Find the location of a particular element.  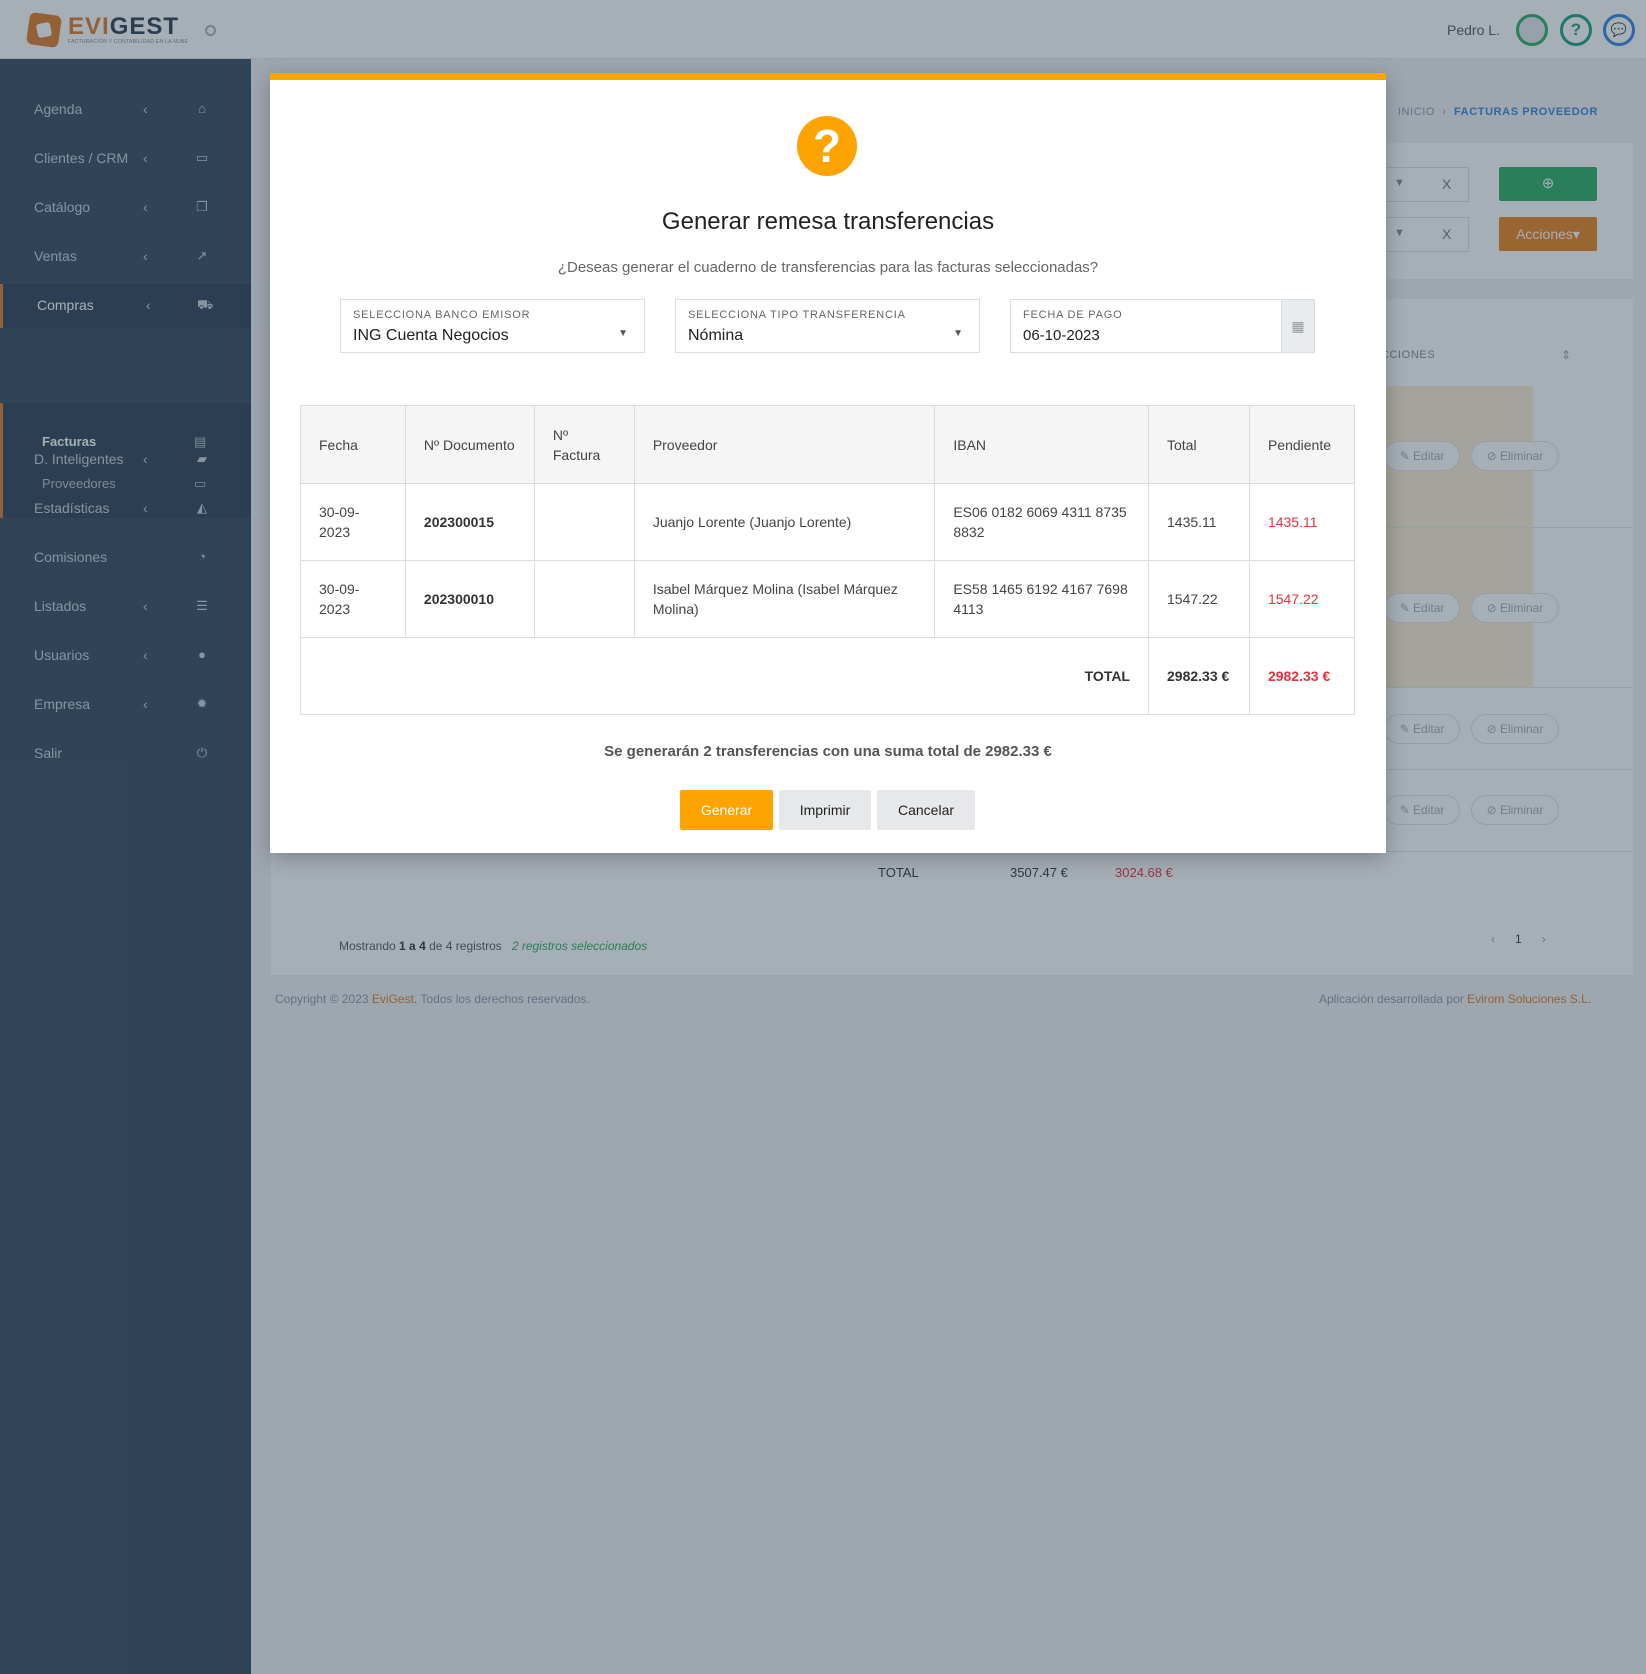

payment-date-value: 06-10-2023 is located at coordinates (1061, 335).